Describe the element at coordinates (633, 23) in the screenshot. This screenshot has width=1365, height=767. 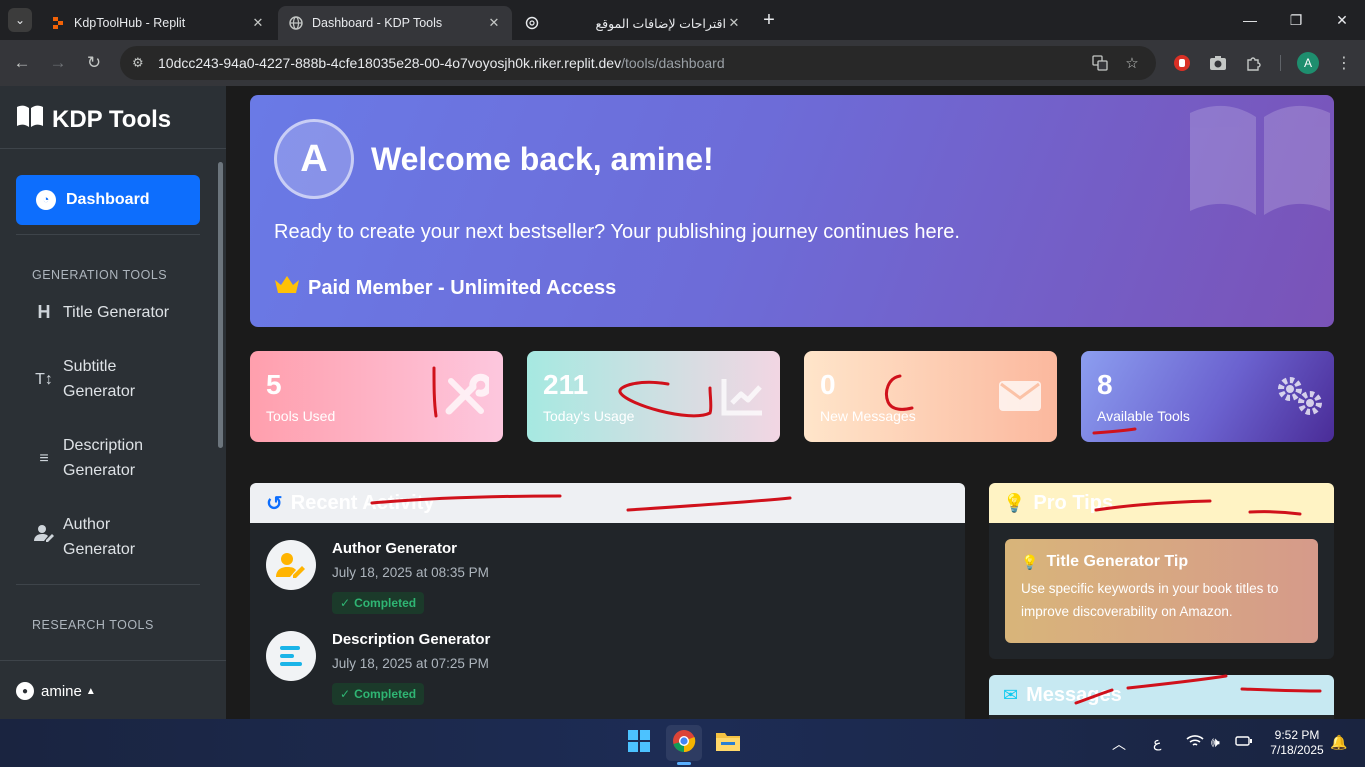
I see `tab-chatgpt: اقتراحات لإضافات الموقع ✕` at that location.